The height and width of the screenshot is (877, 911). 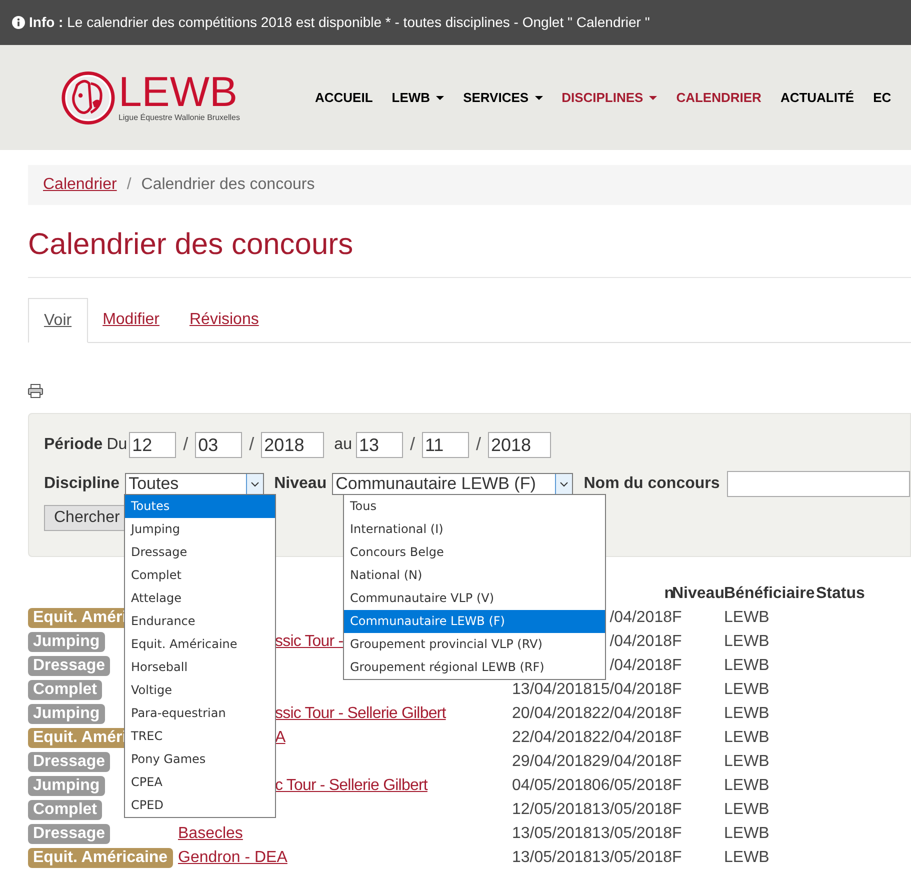 What do you see at coordinates (200, 506) in the screenshot?
I see `dropdown-option: Toutes` at bounding box center [200, 506].